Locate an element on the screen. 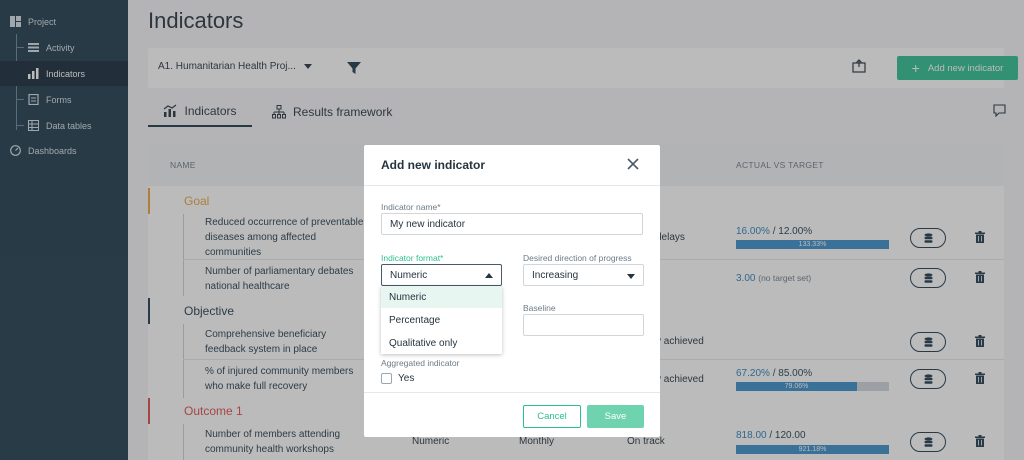 This screenshot has width=1024, height=460. baseline-input is located at coordinates (583, 325).